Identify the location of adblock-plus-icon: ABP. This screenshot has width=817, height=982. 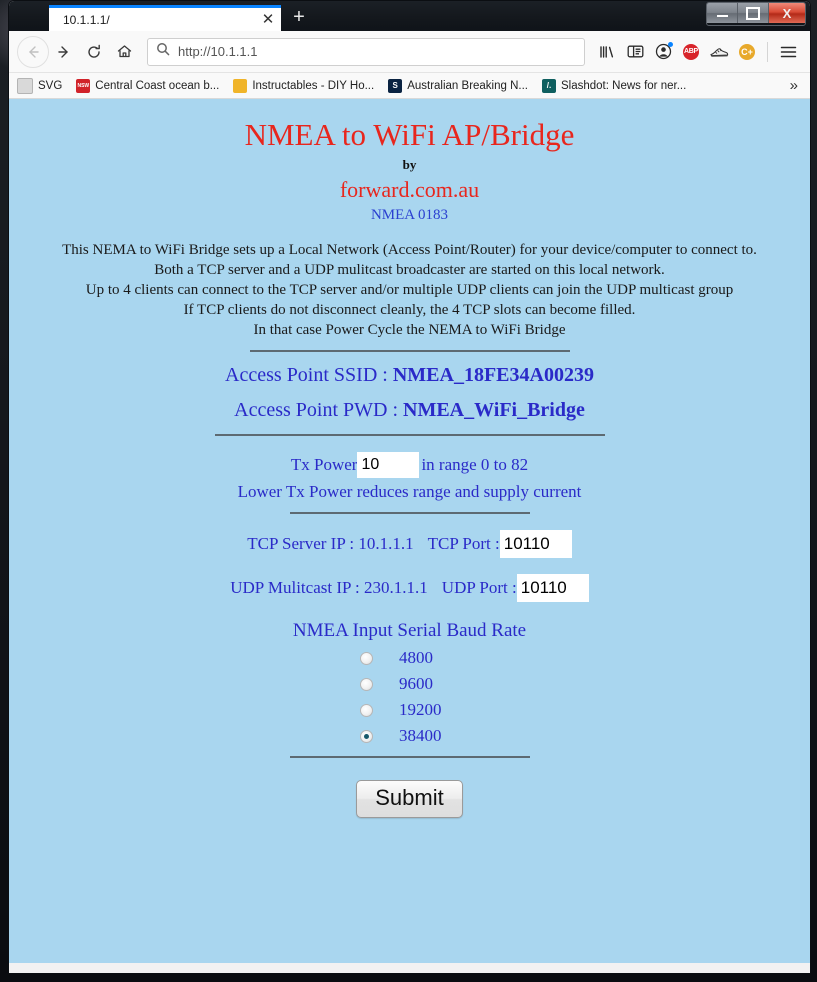
(691, 52).